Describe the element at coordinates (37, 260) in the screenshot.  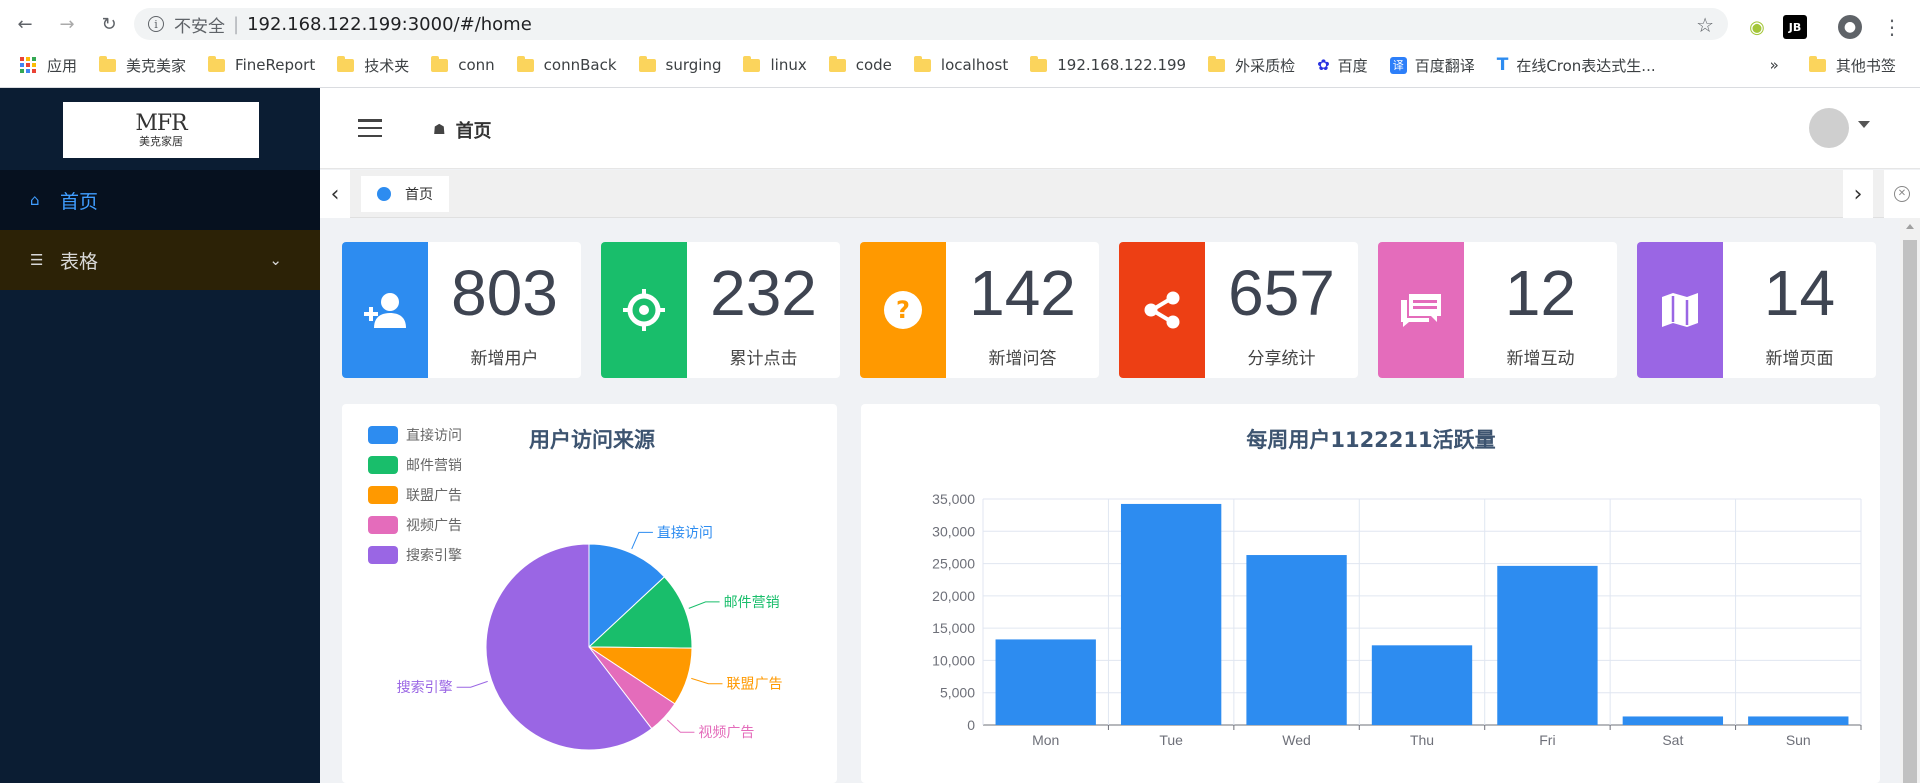
I see `layers-icon: ☰` at that location.